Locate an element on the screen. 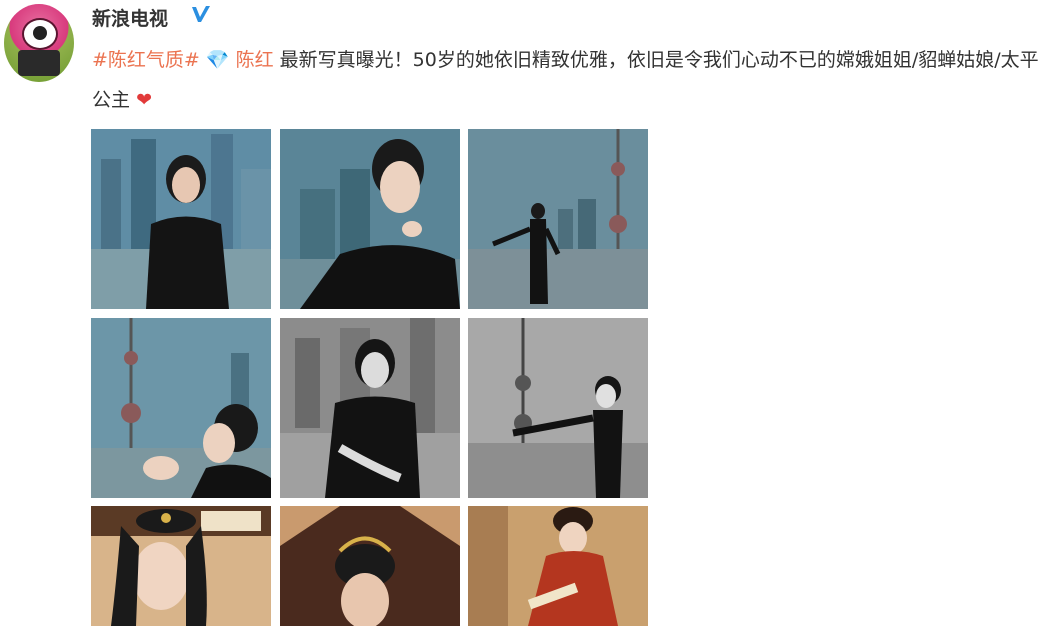 This screenshot has height=626, width=1050. verified-icon is located at coordinates (201, 14).